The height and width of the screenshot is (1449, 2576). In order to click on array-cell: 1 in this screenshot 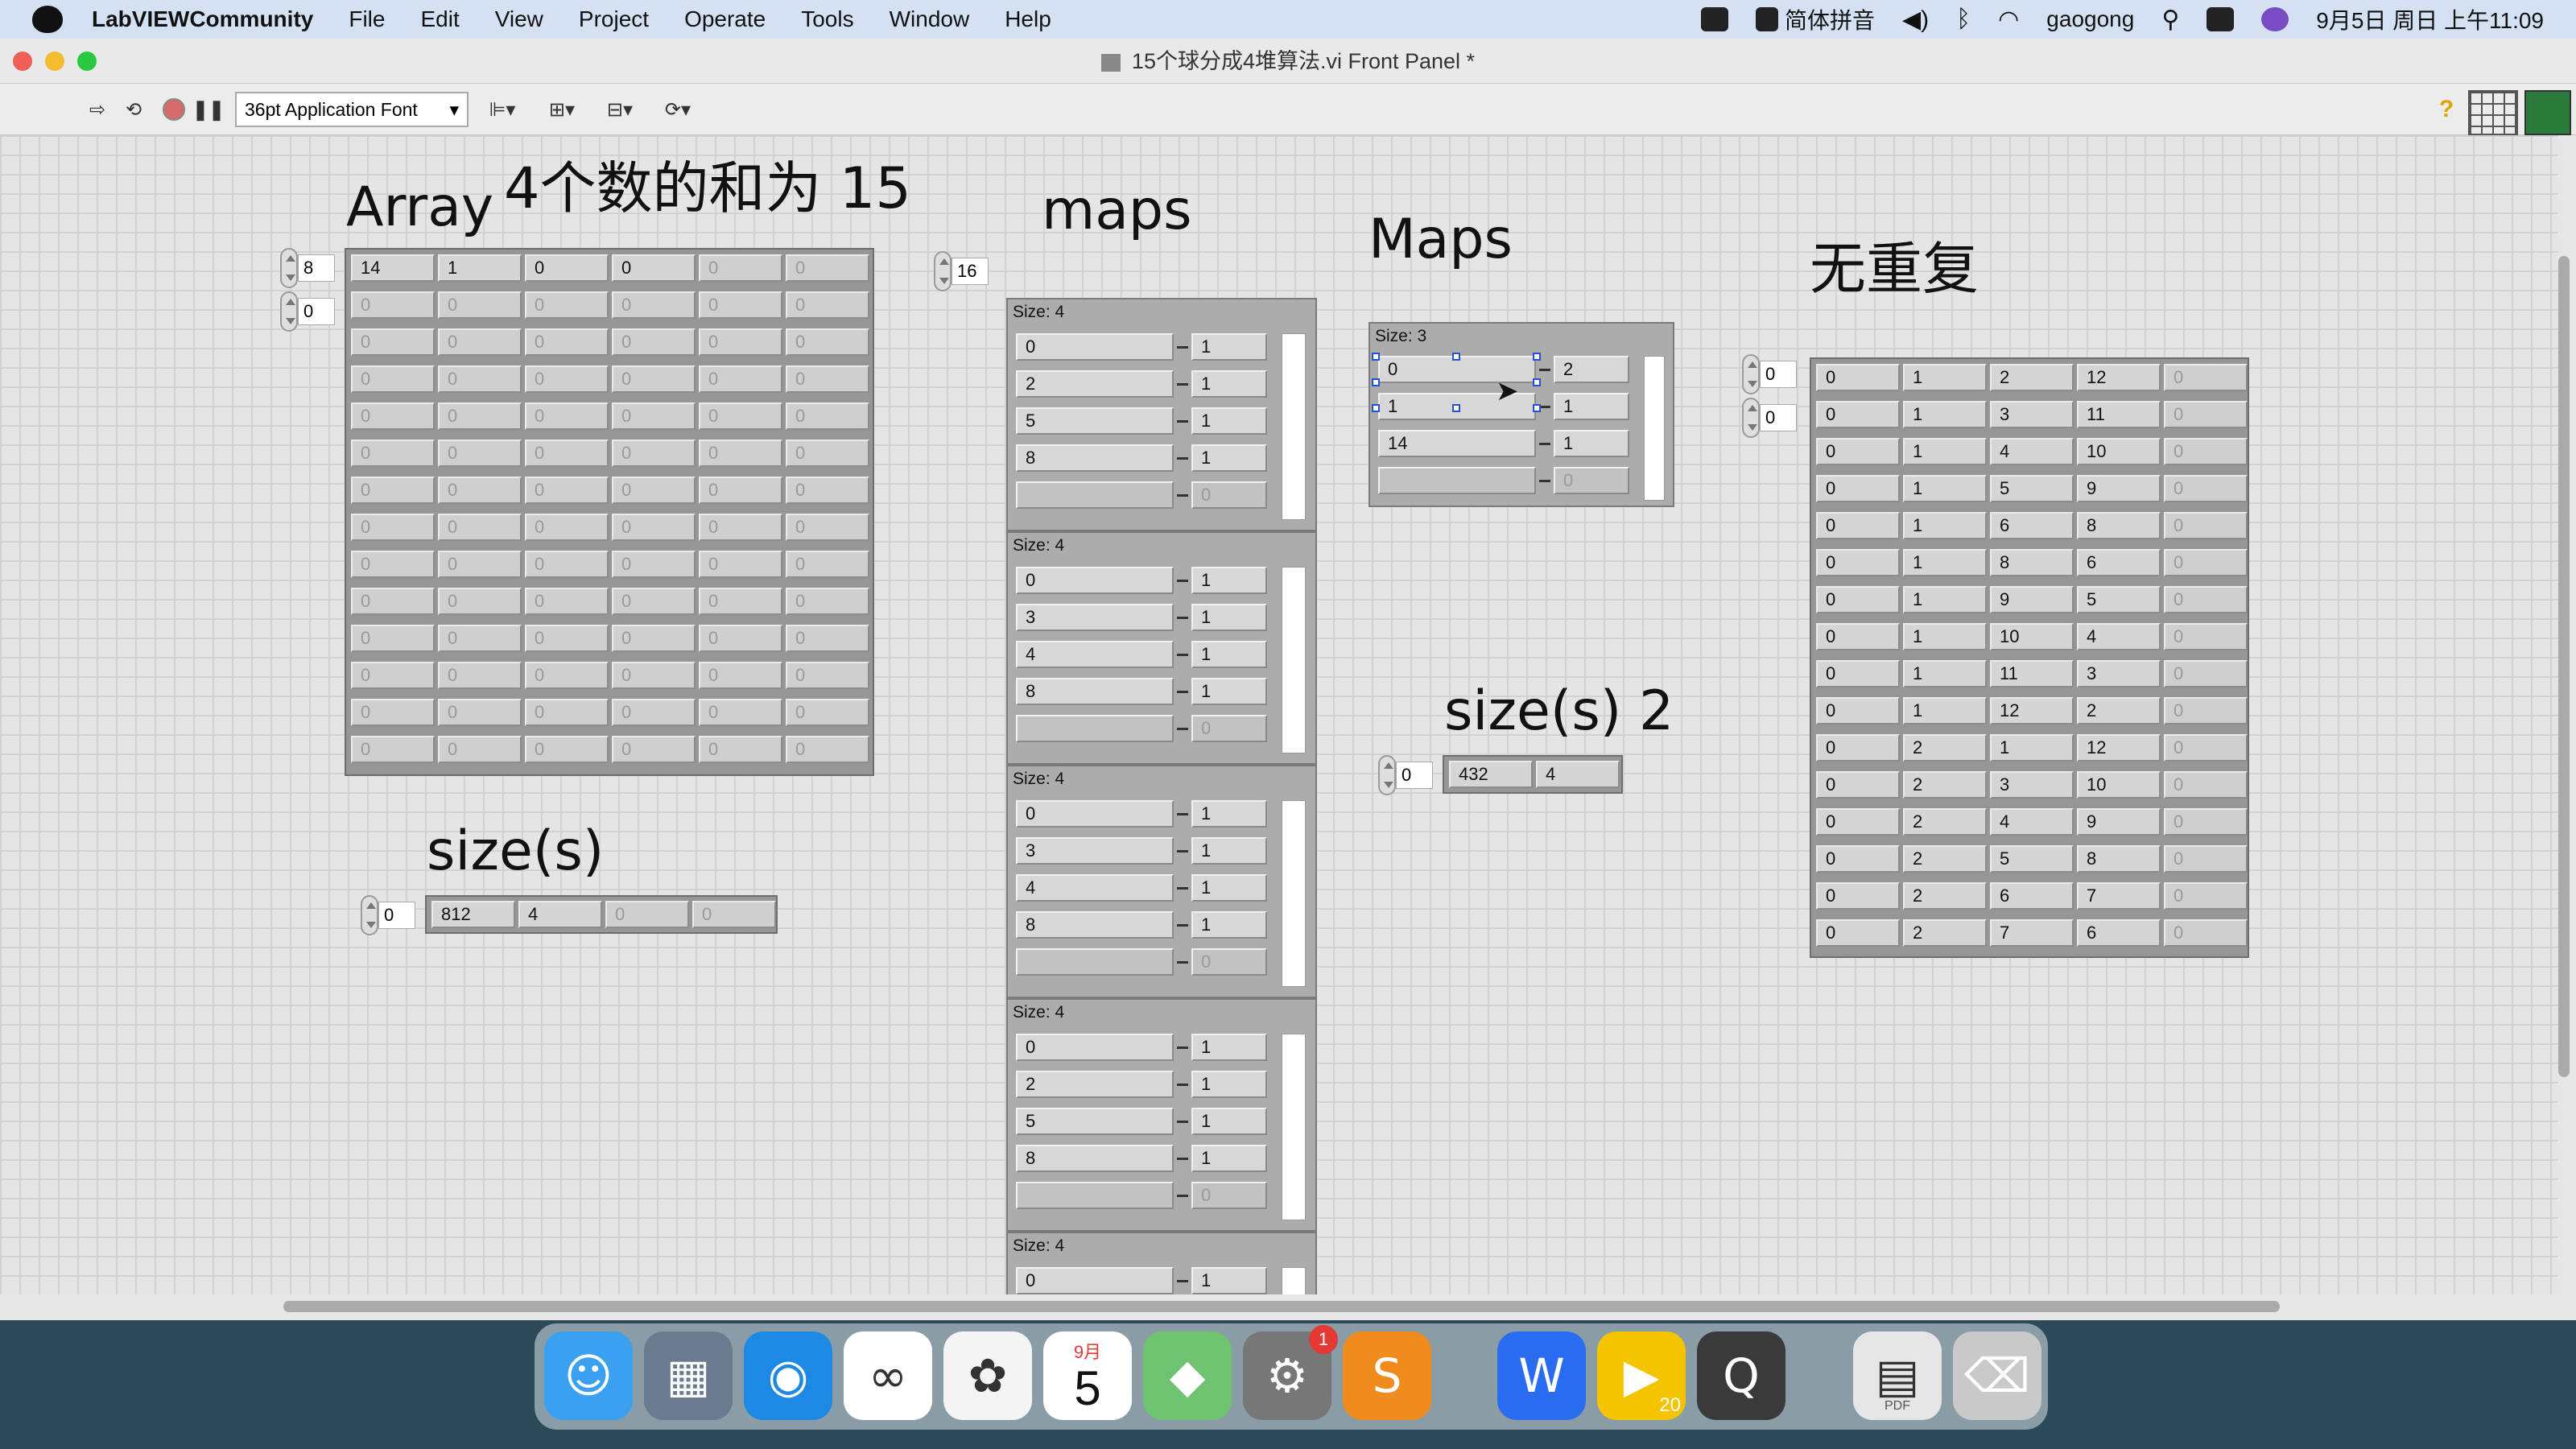, I will do `click(480, 268)`.